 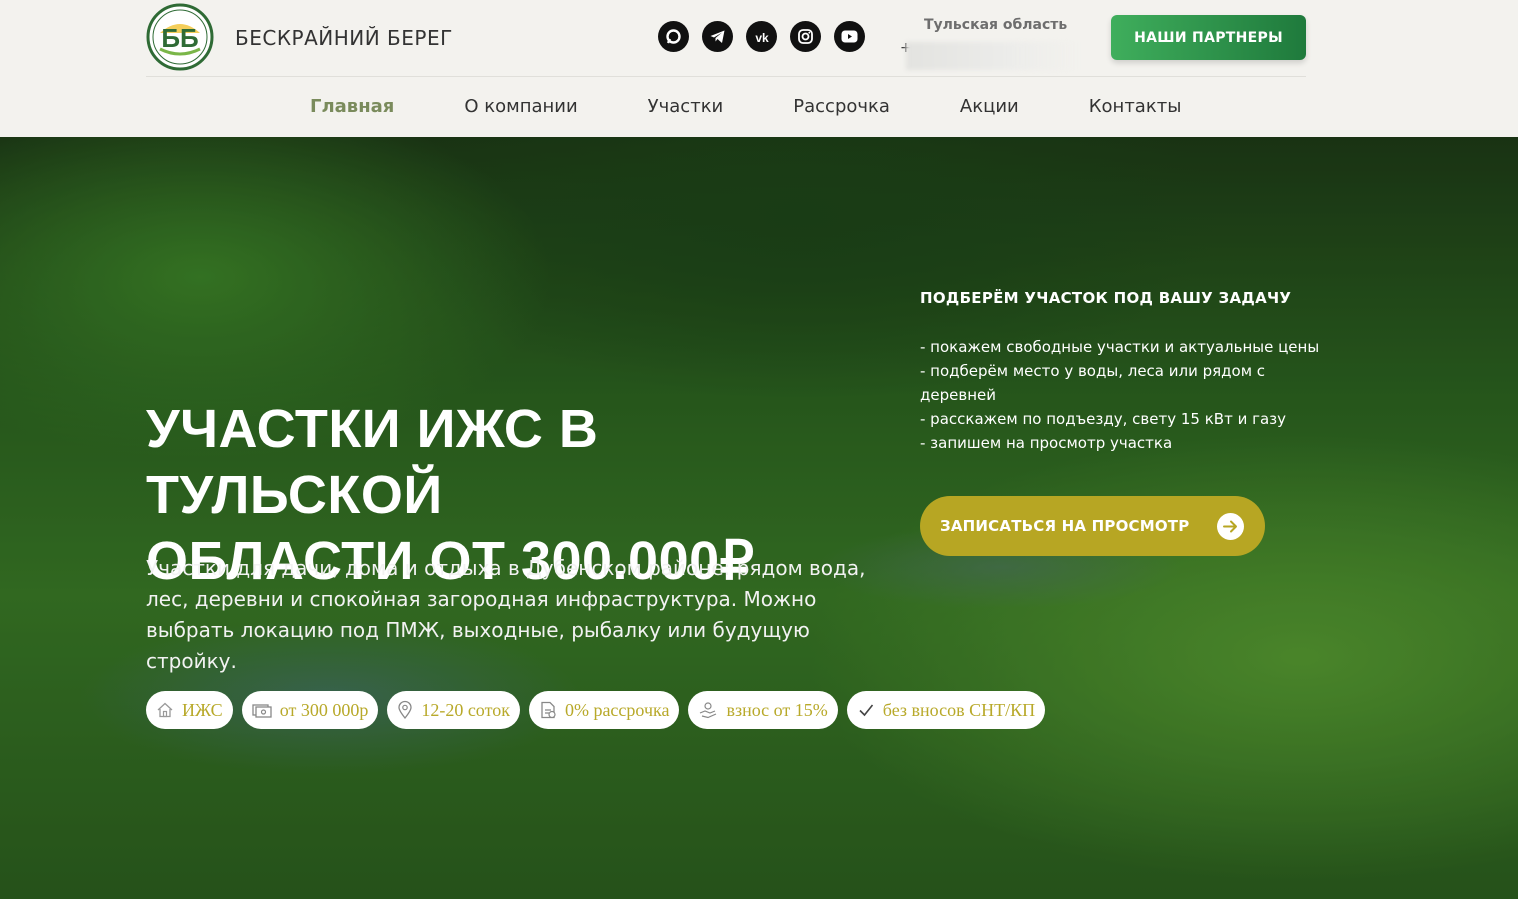 What do you see at coordinates (352, 106) in the screenshot?
I see `nav-item-home: Главная` at bounding box center [352, 106].